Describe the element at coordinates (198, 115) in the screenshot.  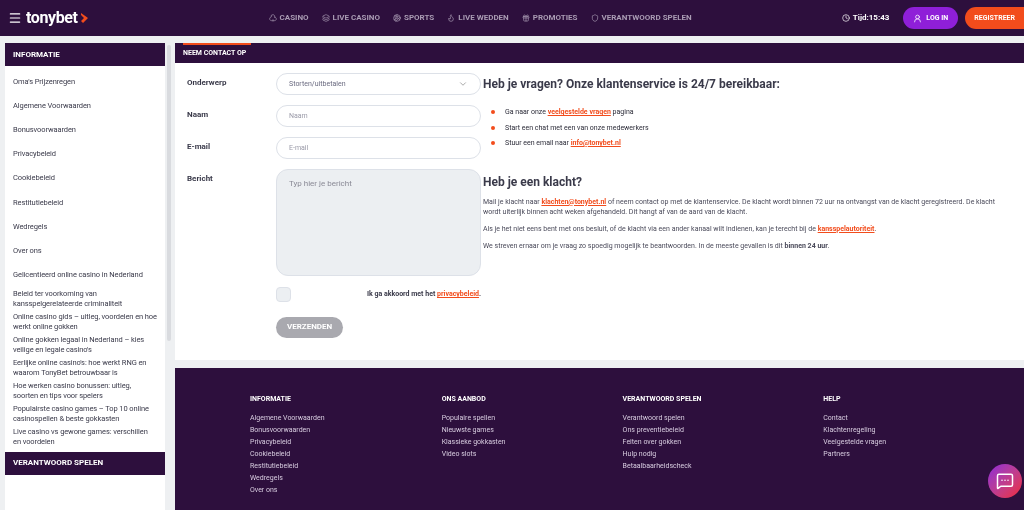
I see `field-label: Naam` at that location.